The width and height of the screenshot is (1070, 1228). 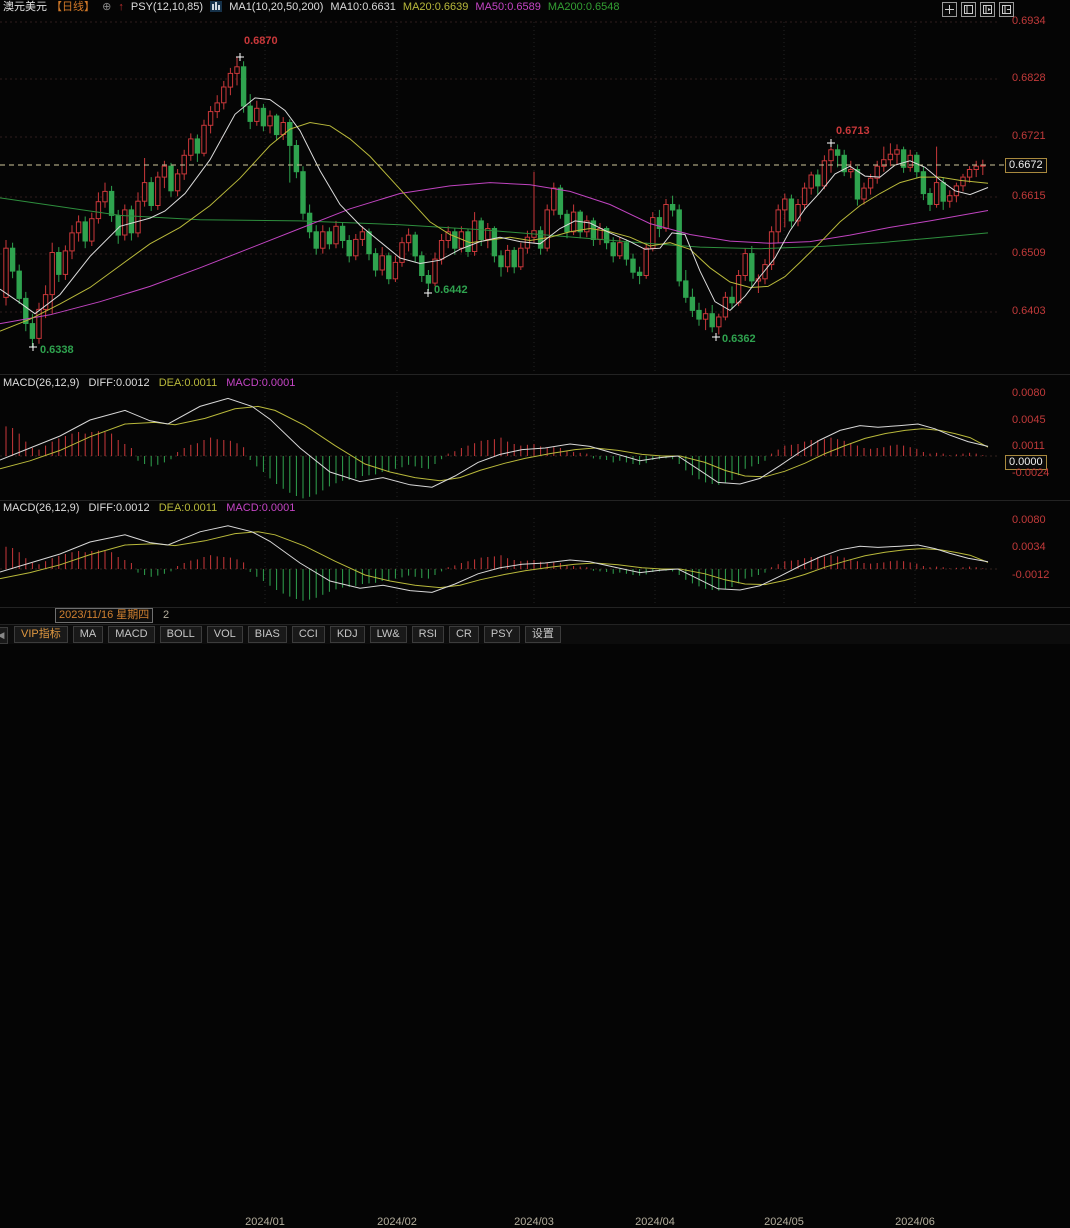 I want to click on date-tick: 2024/06, so click(x=915, y=1222).